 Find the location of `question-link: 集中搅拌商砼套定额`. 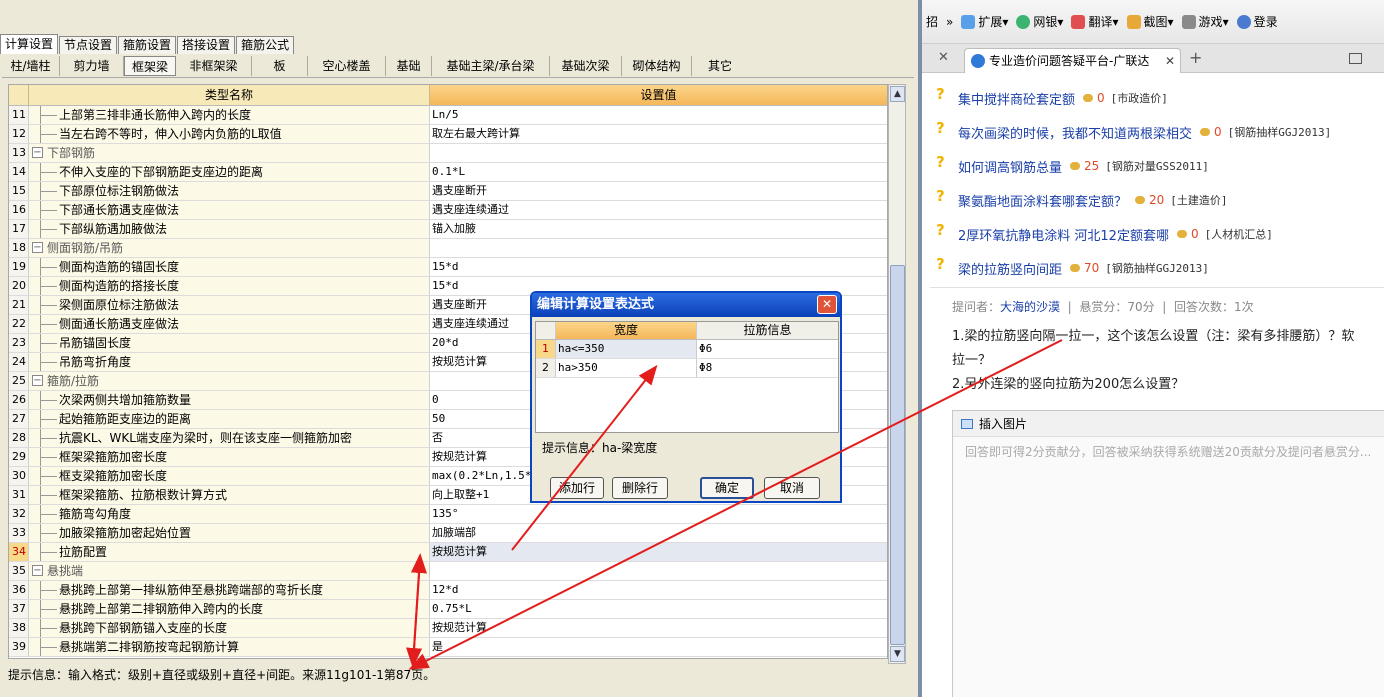

question-link: 集中搅拌商砼套定额 is located at coordinates (1016, 98).